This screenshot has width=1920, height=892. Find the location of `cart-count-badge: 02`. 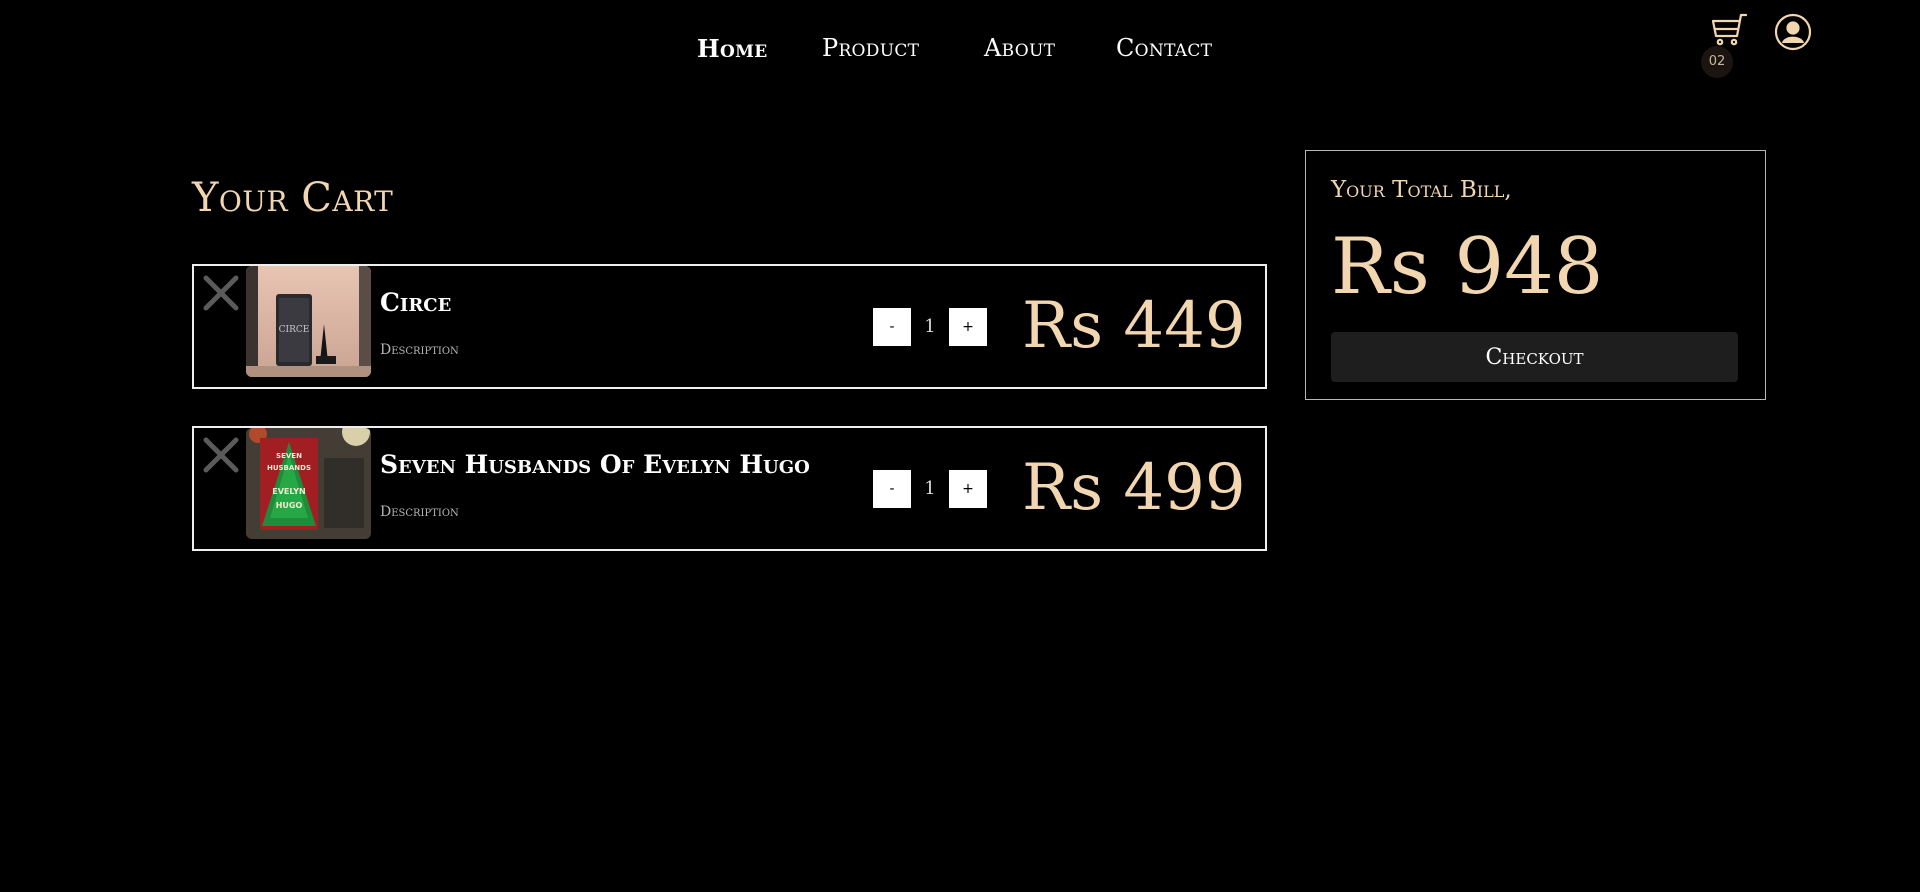

cart-count-badge: 02 is located at coordinates (1717, 62).